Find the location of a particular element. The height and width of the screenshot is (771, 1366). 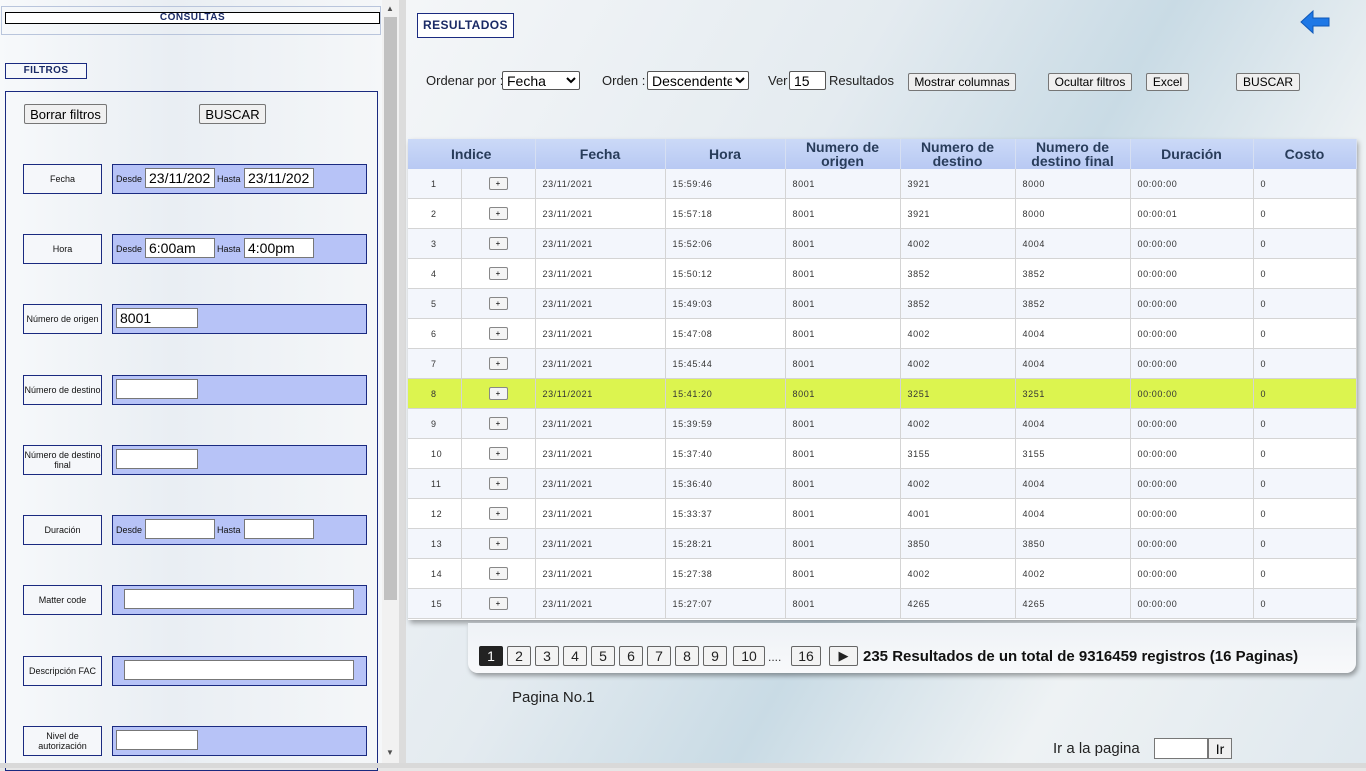

descripcion-fac-input is located at coordinates (239, 670).